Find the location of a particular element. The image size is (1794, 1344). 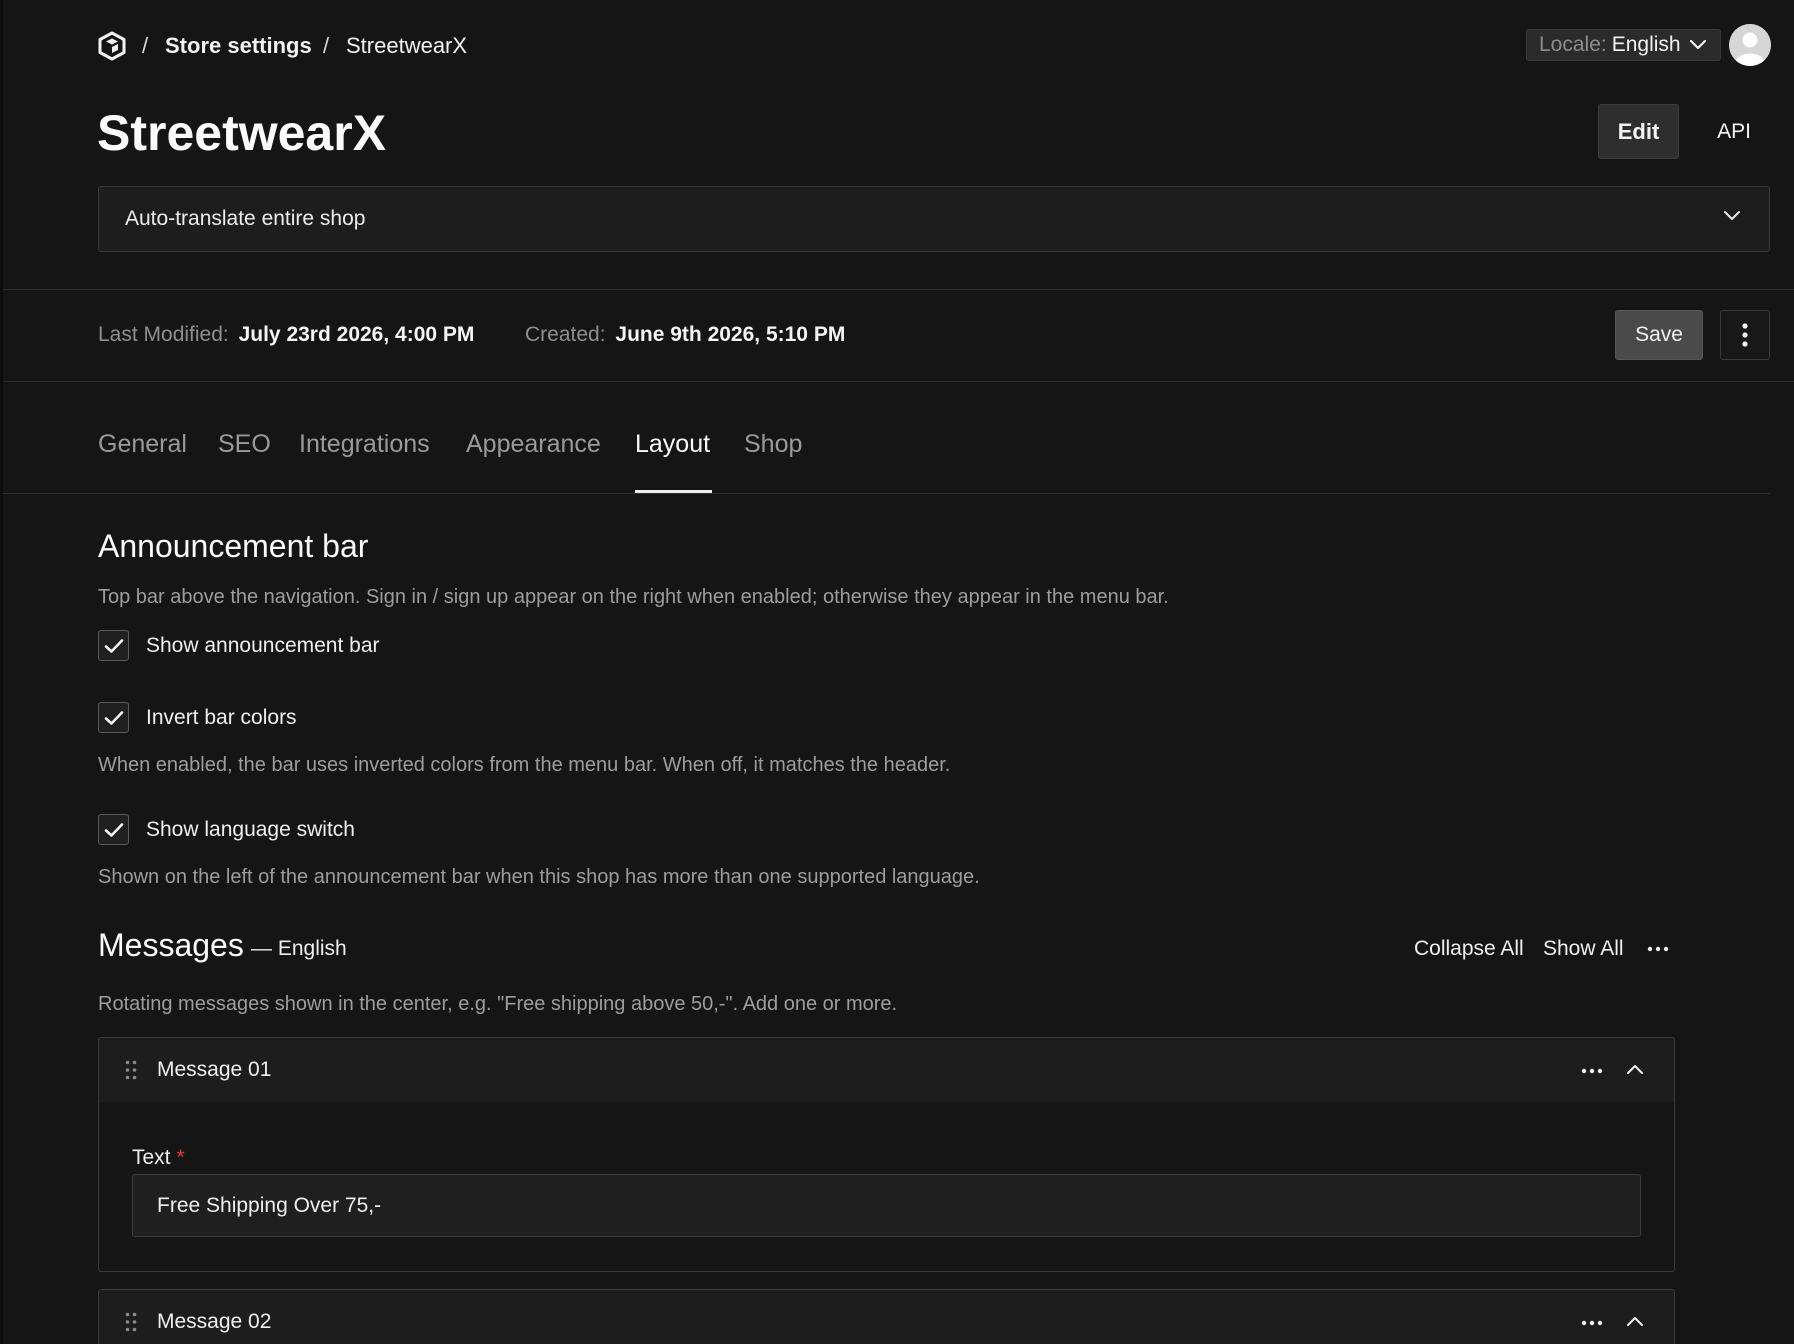

created-date: Created: June 9th 2026, 5:10 PM is located at coordinates (685, 335).